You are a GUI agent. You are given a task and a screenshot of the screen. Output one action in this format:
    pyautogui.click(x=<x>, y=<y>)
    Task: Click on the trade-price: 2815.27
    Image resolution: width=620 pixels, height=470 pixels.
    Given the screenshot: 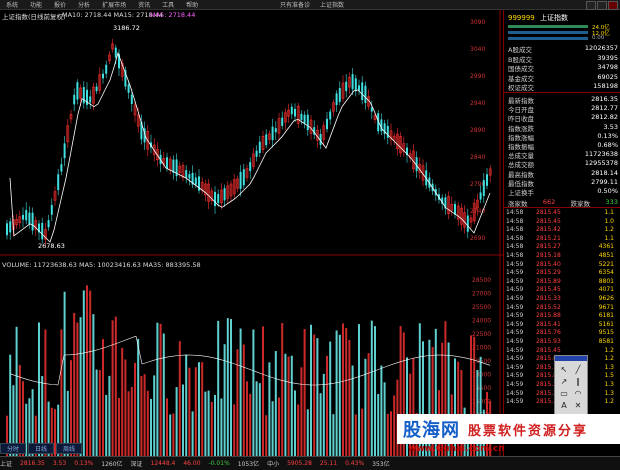 What is the action you would take?
    pyautogui.click(x=548, y=247)
    